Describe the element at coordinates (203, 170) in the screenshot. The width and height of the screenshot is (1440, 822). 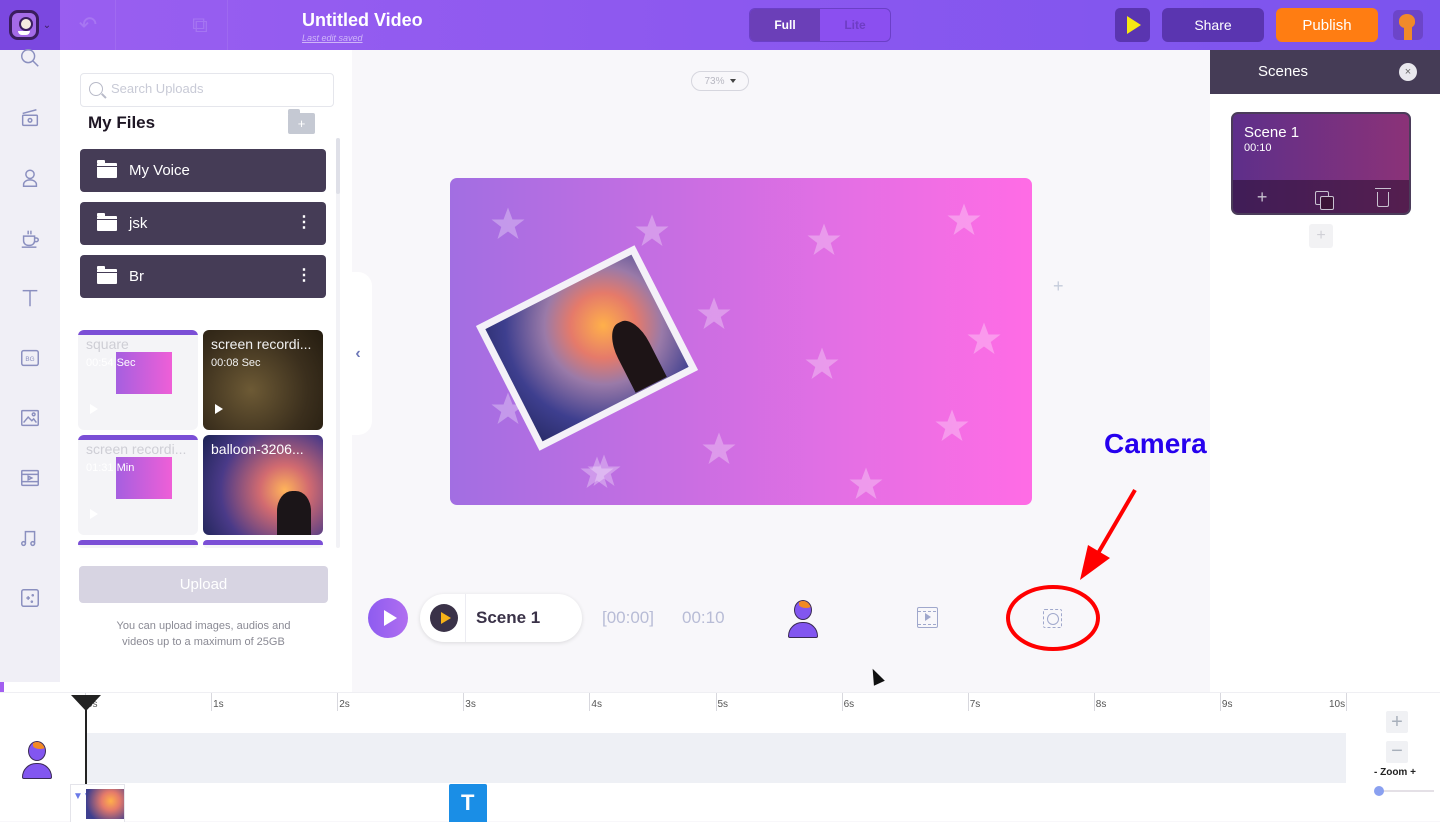
I see `folder-item: My Voice` at that location.